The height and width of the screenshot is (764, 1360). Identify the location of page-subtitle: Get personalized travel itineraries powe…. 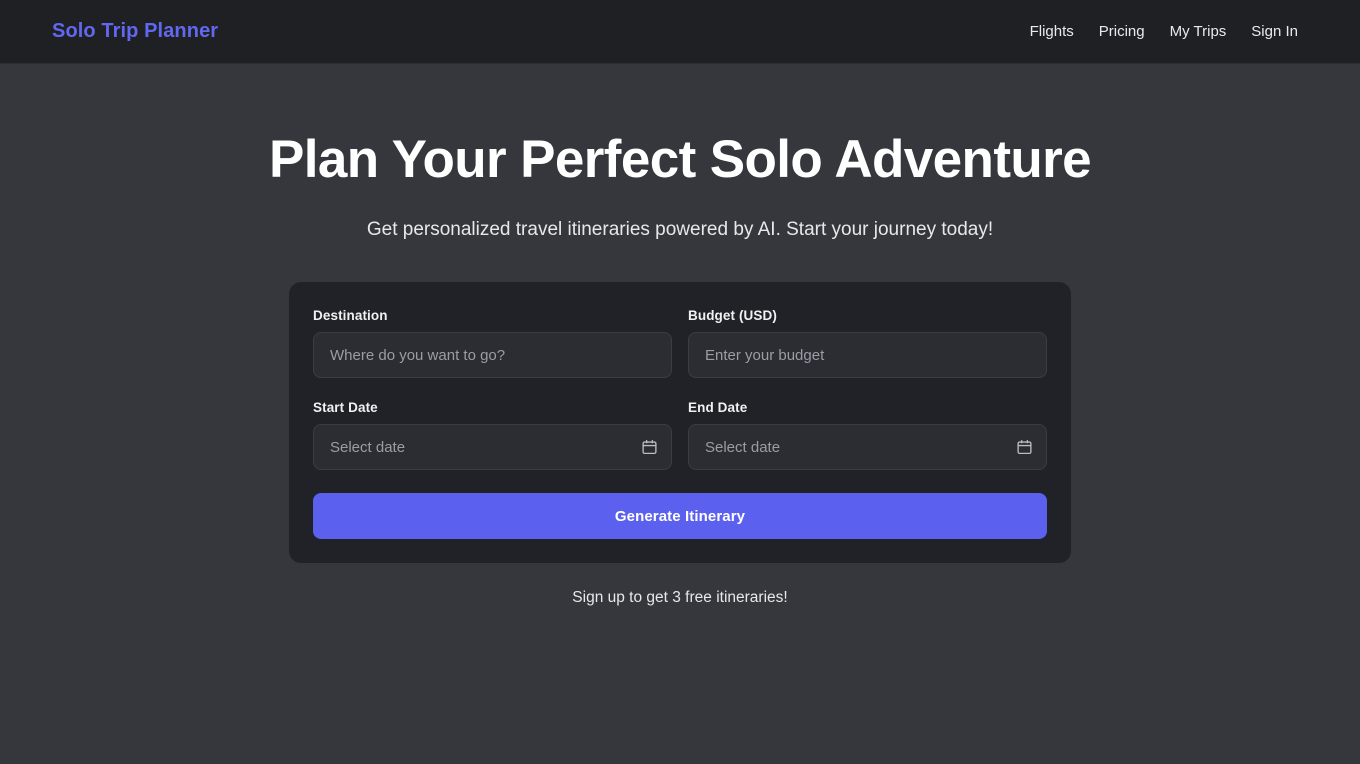
(680, 230).